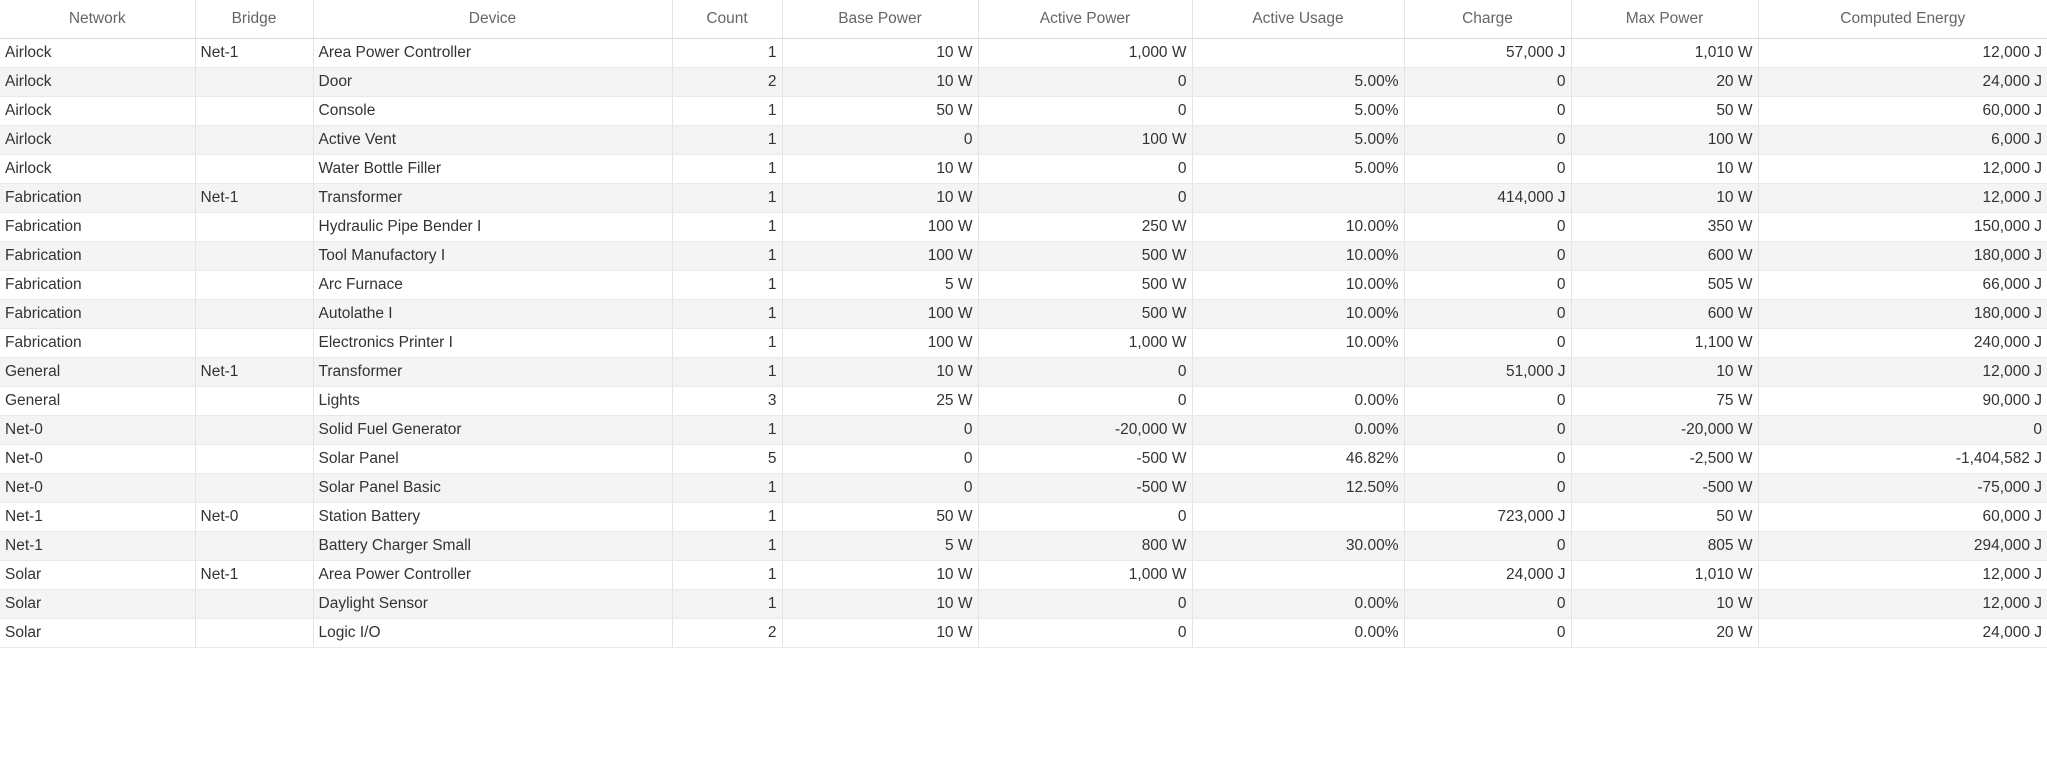  I want to click on cell-device: Solid Fuel Generator, so click(493, 430).